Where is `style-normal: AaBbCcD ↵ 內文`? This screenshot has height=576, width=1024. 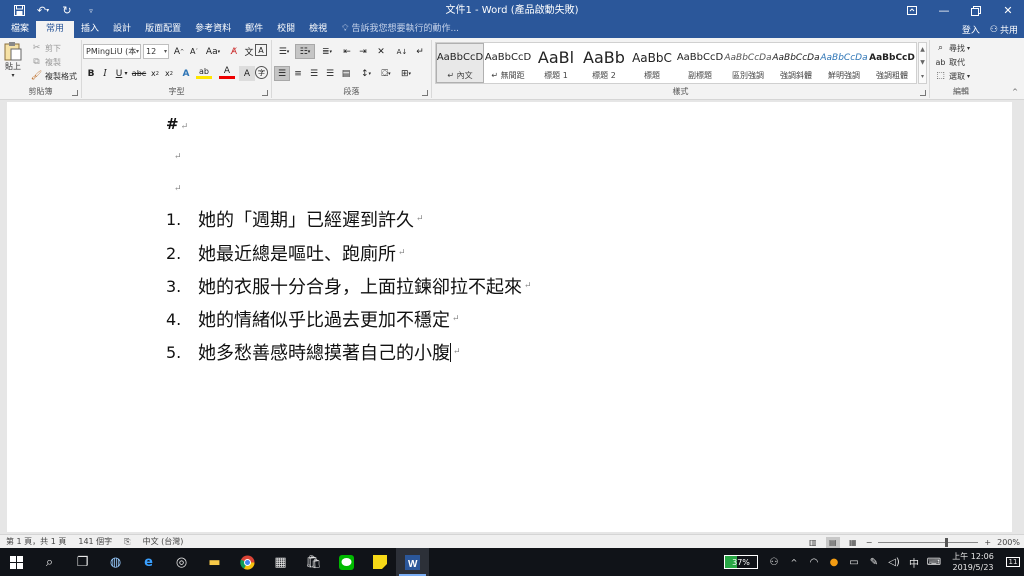 style-normal: AaBbCcD ↵ 內文 is located at coordinates (460, 63).